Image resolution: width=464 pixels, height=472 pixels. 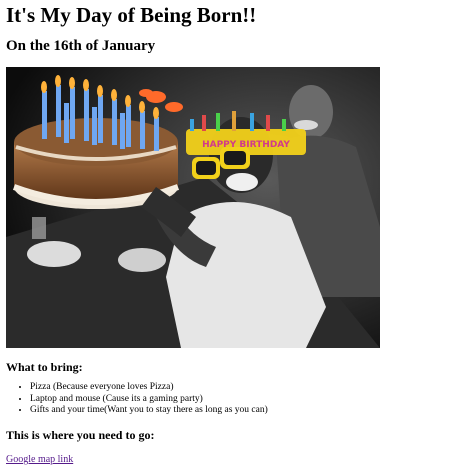 I want to click on date-heading: On the 16th of January, so click(x=81, y=46).